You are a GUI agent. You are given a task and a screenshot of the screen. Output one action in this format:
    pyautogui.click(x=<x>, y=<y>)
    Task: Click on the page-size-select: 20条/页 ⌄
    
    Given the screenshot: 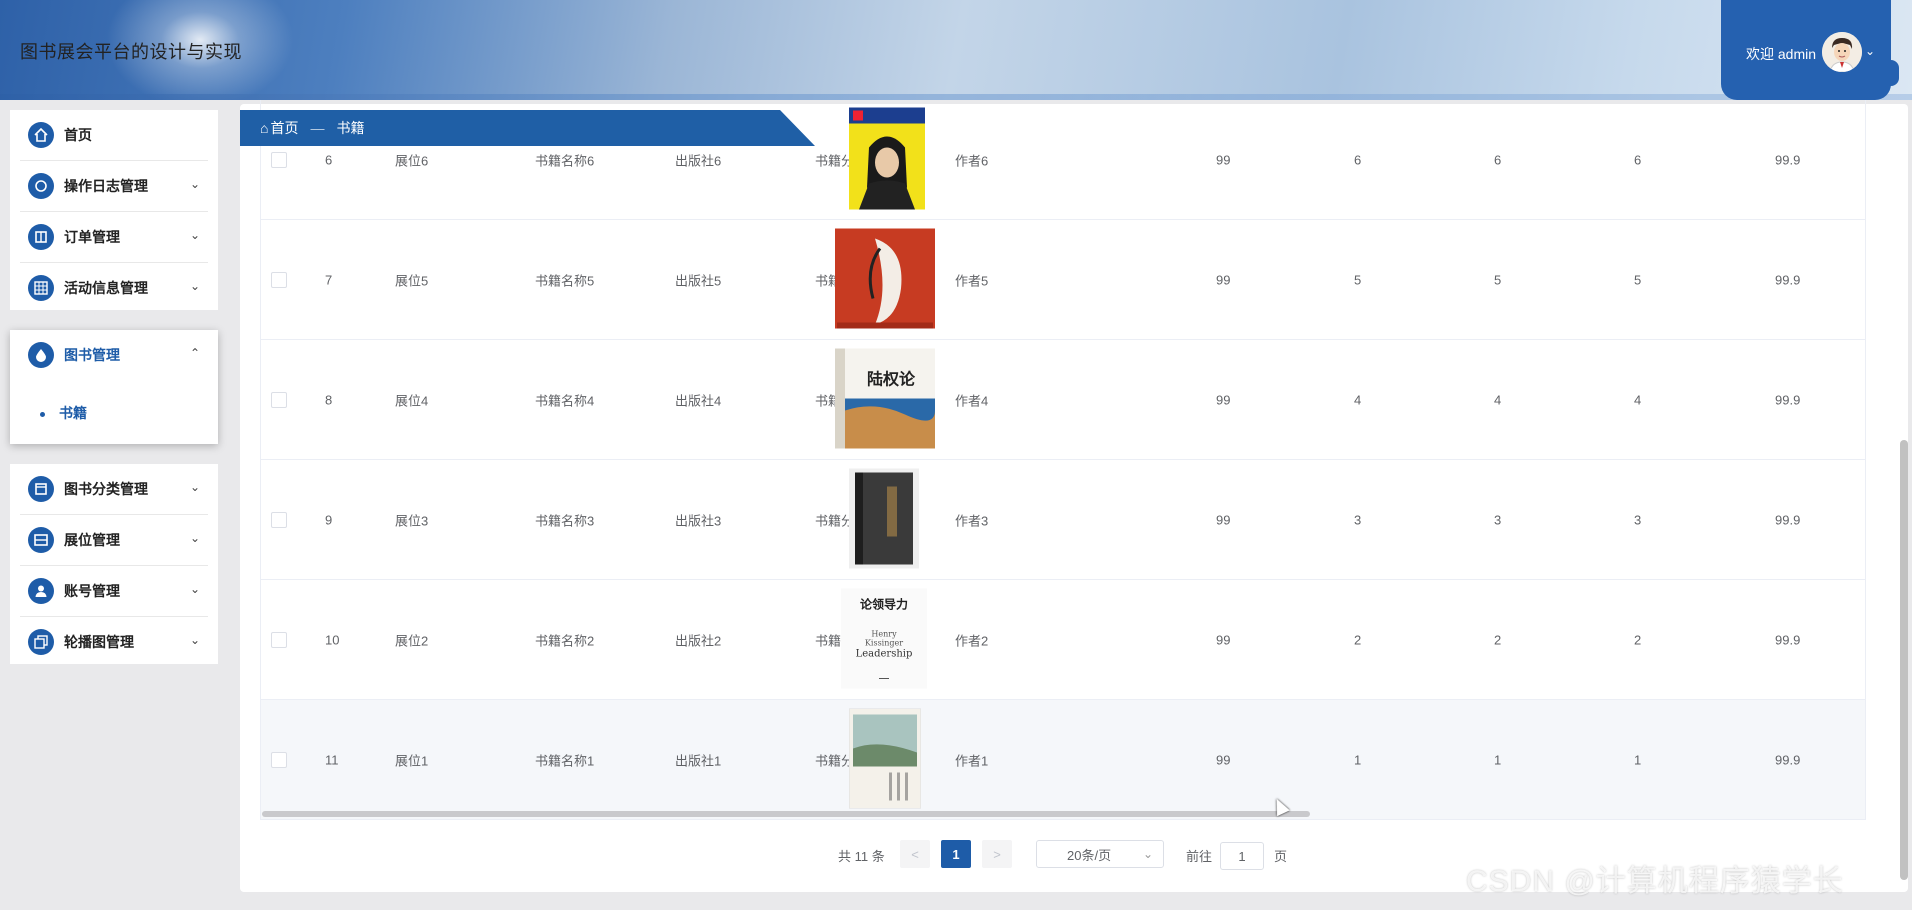 What is the action you would take?
    pyautogui.click(x=1100, y=854)
    